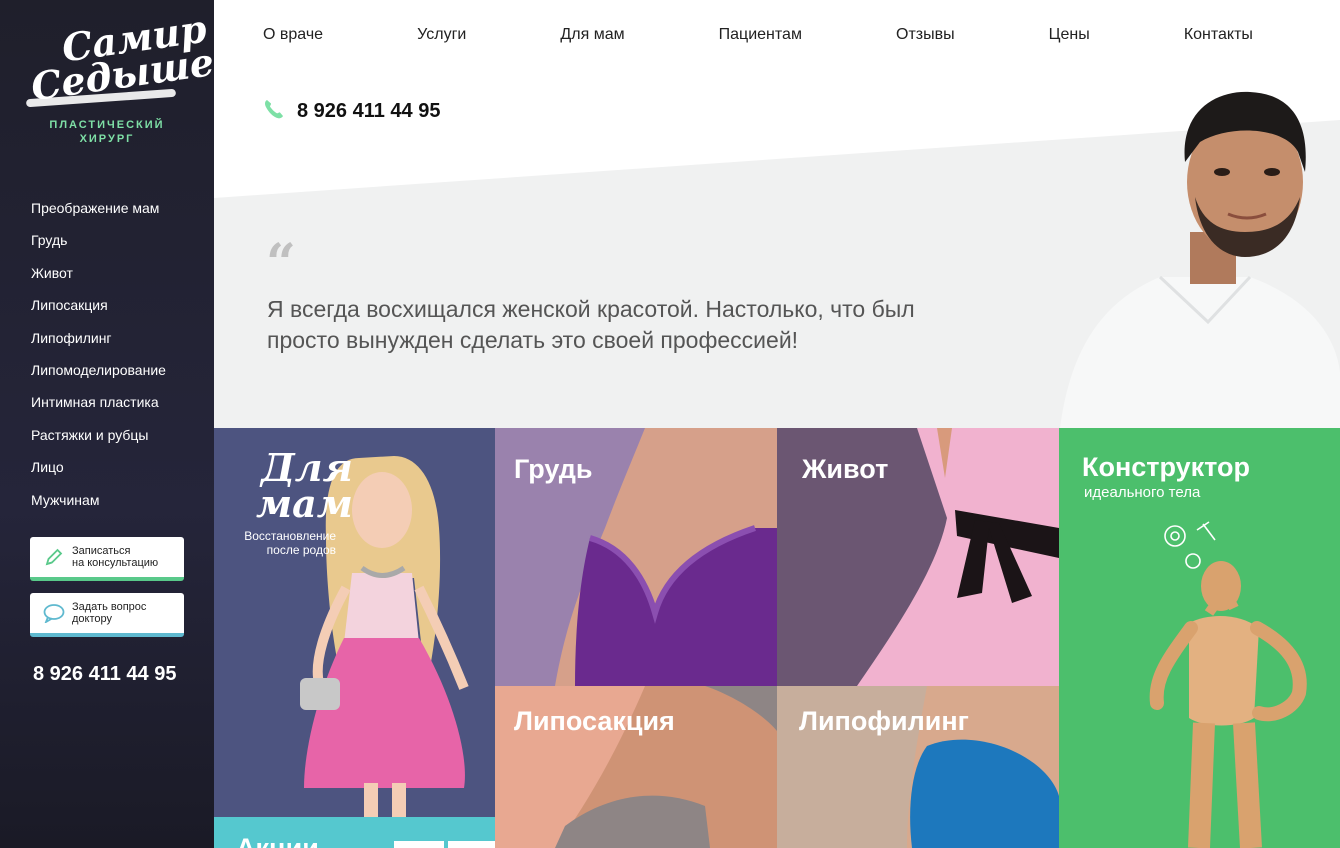 Image resolution: width=1340 pixels, height=848 pixels. I want to click on logo-script: Самир Седышев, so click(132, 57).